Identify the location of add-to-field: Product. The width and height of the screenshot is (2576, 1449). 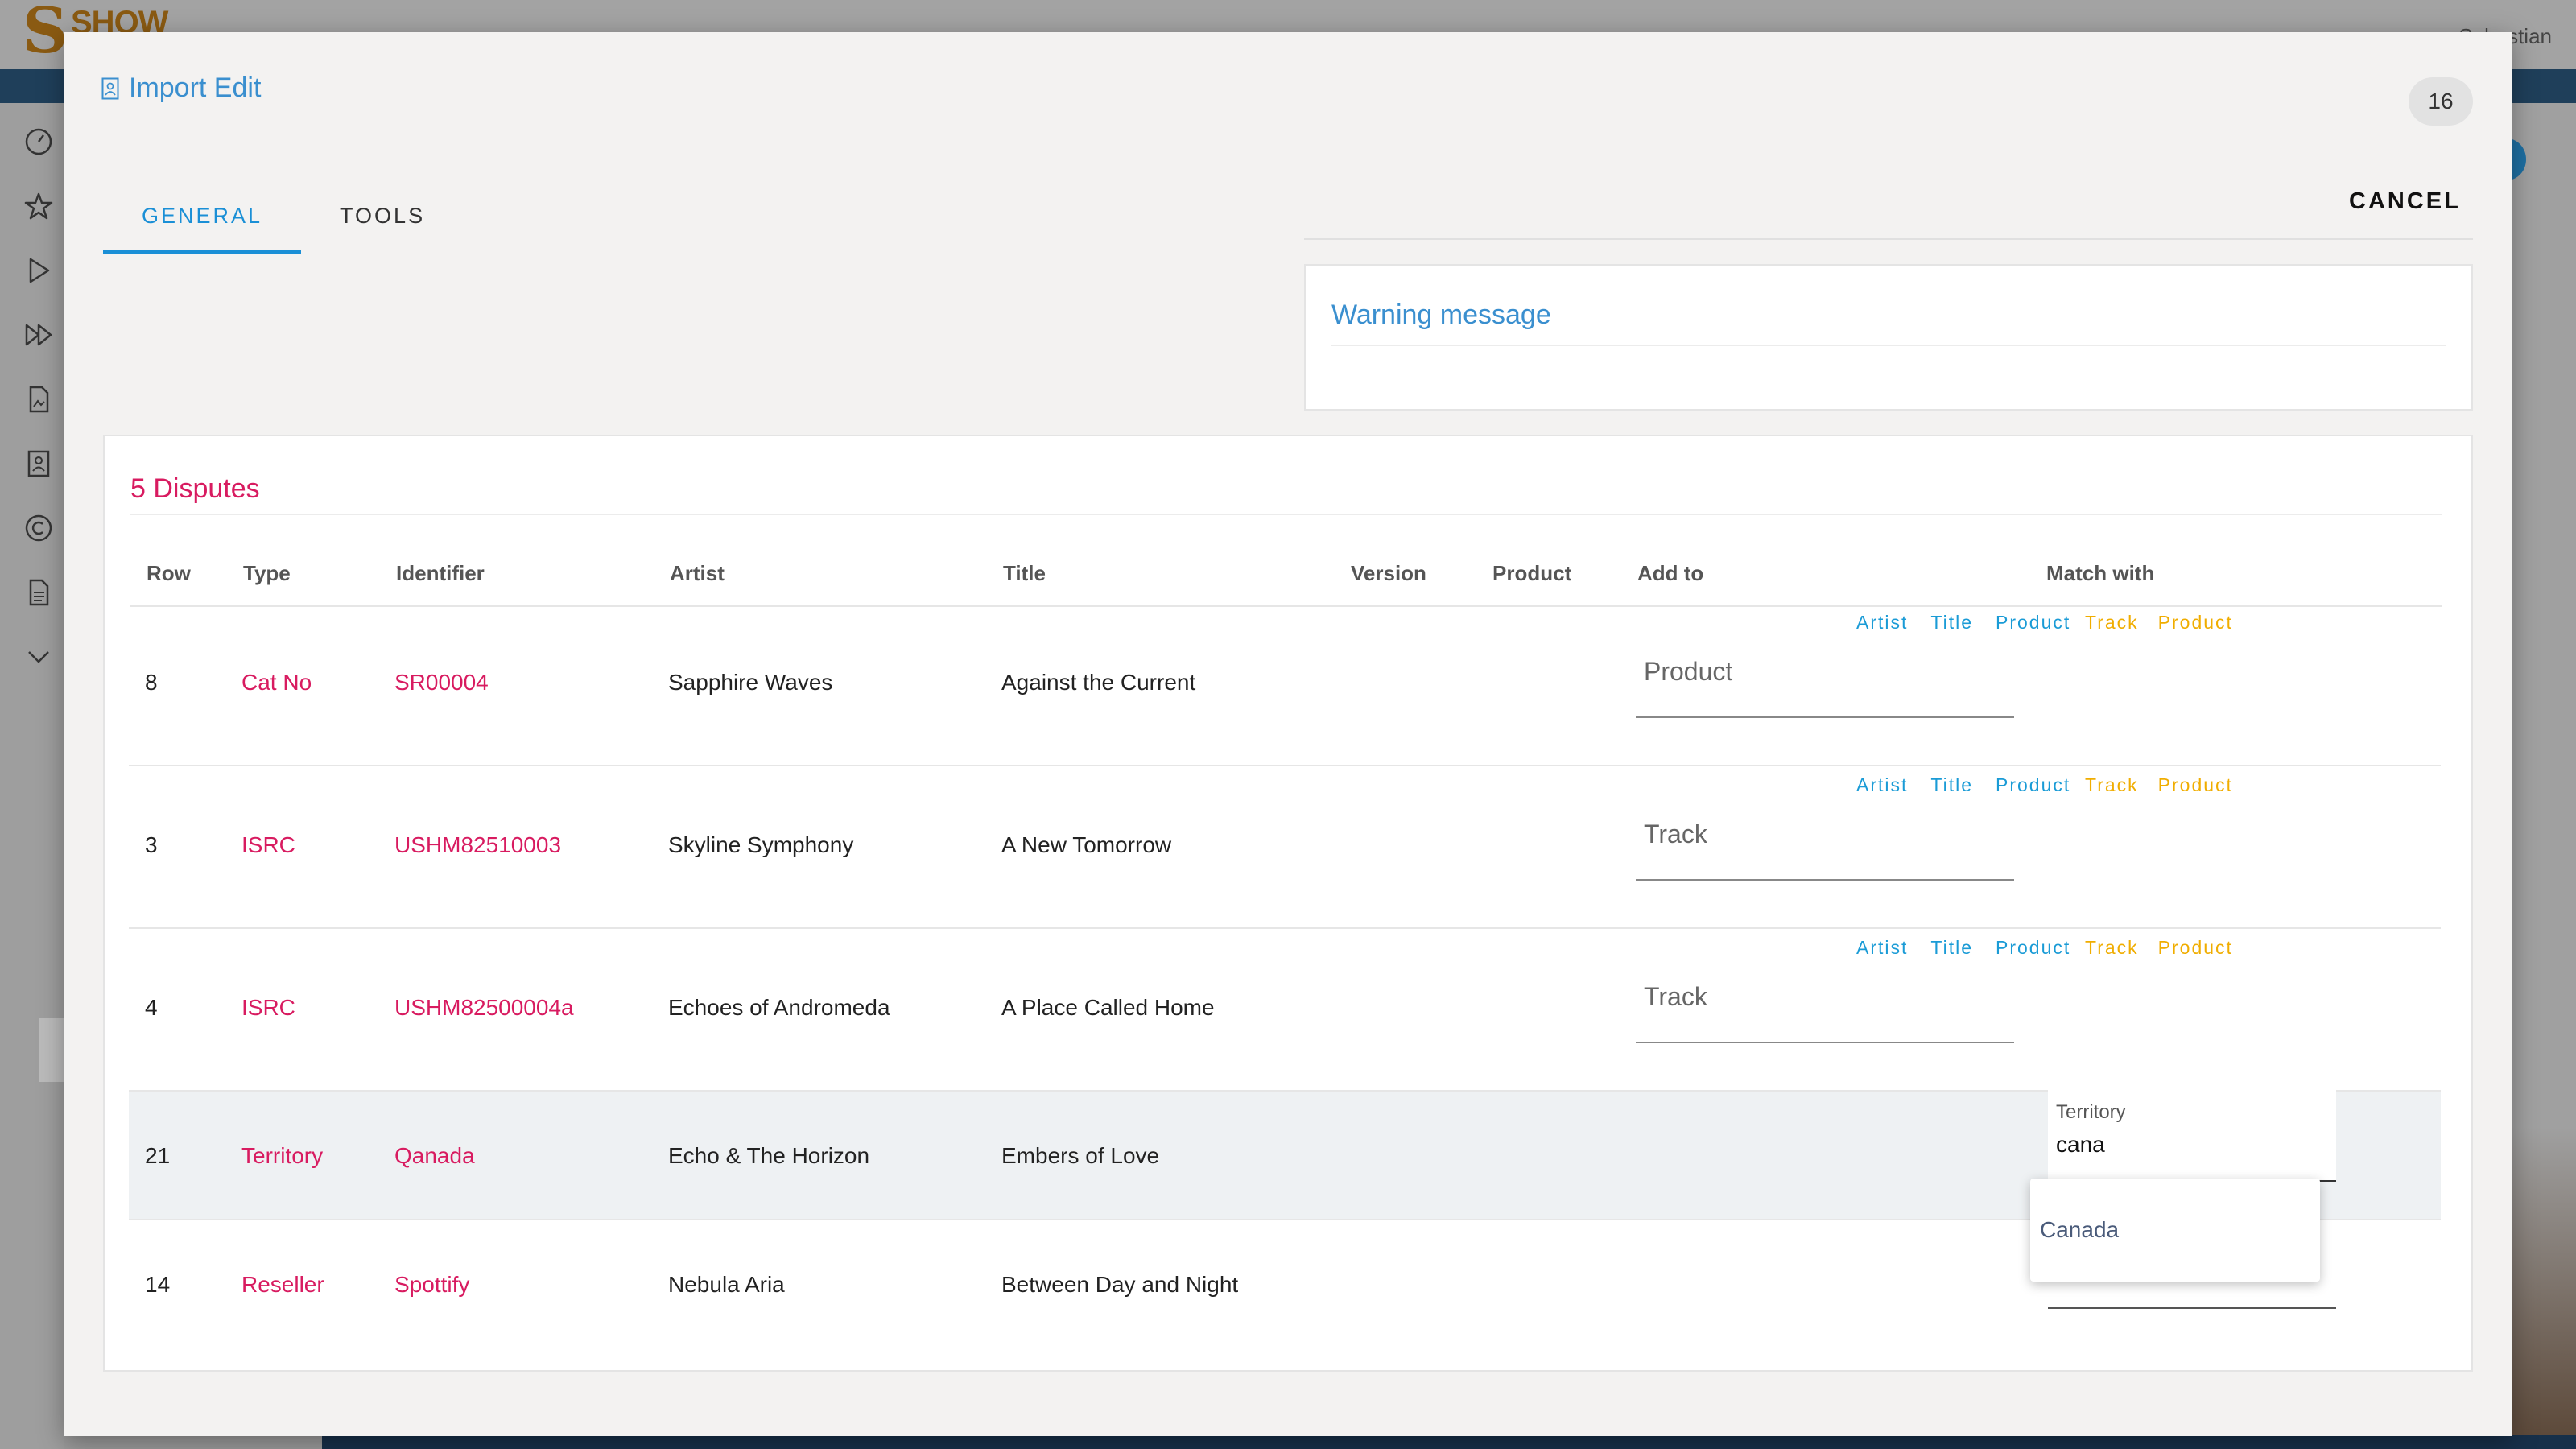
(1825, 683).